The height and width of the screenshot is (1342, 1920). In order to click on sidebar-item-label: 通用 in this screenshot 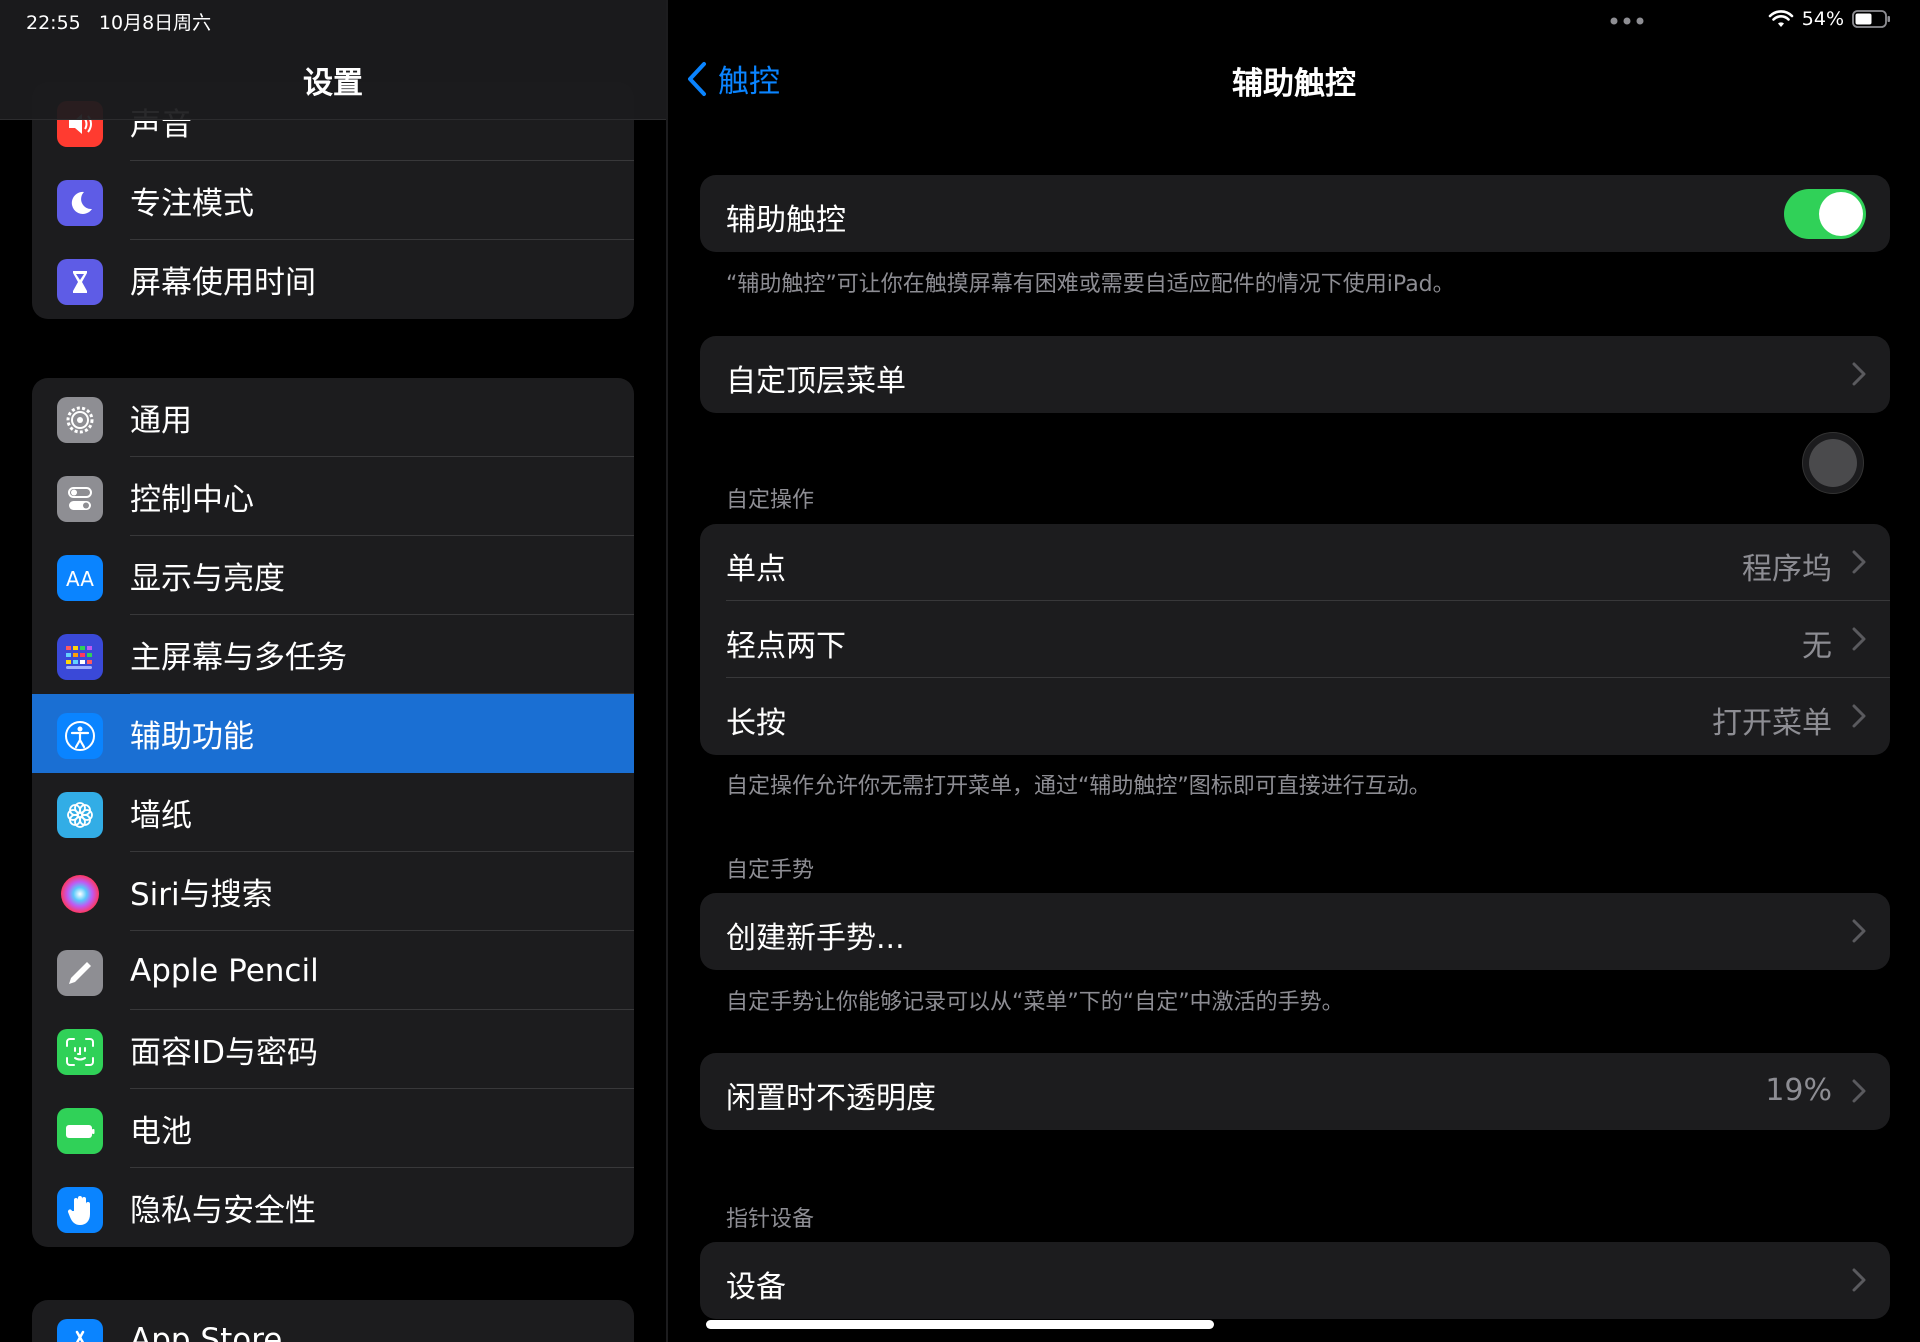, I will do `click(161, 421)`.